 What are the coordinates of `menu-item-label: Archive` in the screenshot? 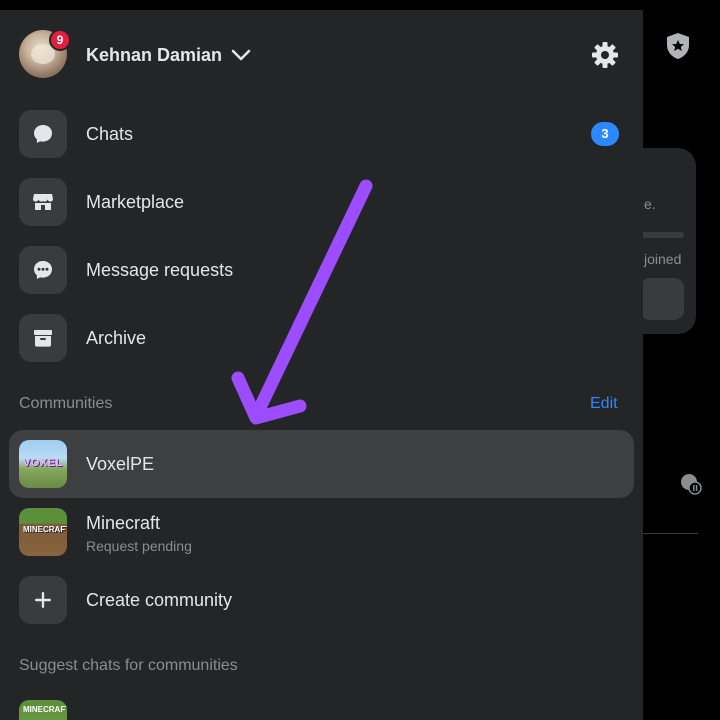 It's located at (116, 338).